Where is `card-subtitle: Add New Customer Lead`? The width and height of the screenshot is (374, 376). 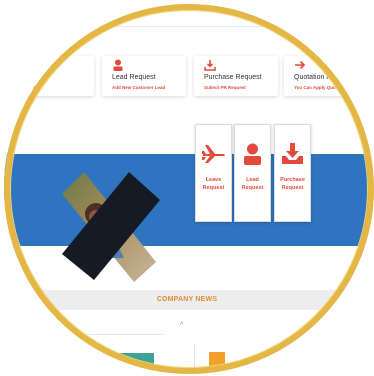
card-subtitle: Add New Customer Lead is located at coordinates (139, 87).